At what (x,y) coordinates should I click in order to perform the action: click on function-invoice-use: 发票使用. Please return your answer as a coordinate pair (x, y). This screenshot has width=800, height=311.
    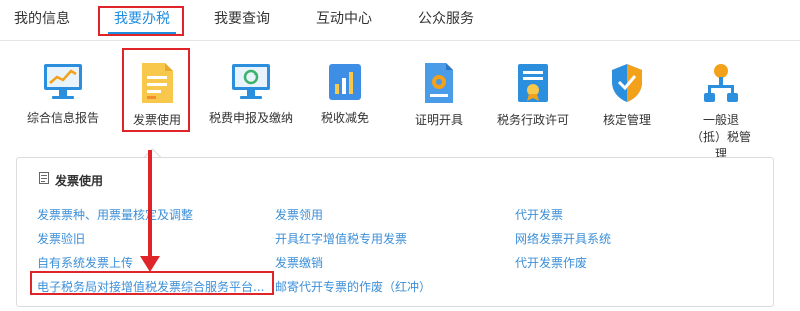
    Looking at the image, I should click on (157, 90).